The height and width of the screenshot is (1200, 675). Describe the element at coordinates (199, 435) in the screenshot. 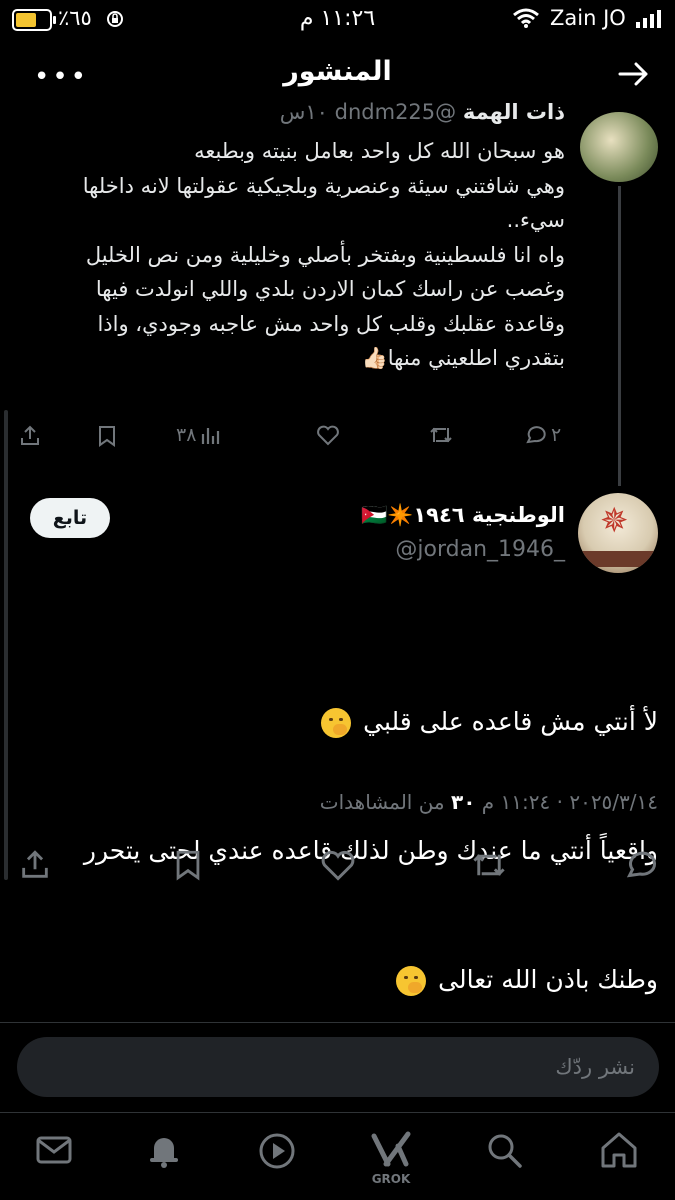

I see `views-button: ٣٨` at that location.